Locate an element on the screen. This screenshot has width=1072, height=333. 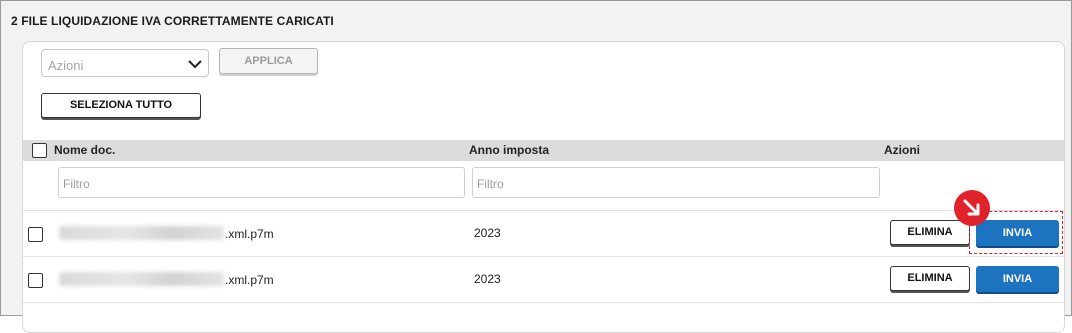
column-header-name: Nome doc. is located at coordinates (84, 150).